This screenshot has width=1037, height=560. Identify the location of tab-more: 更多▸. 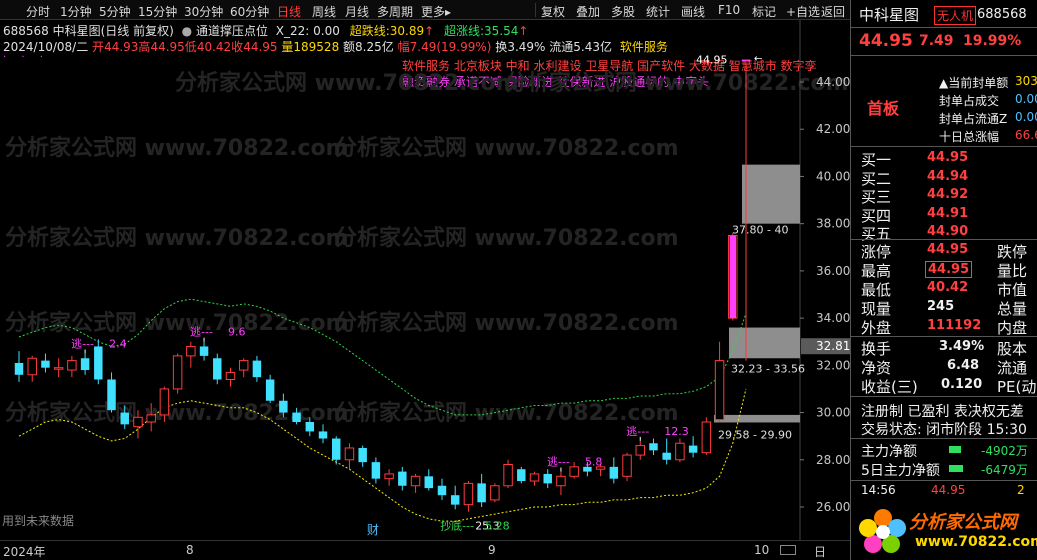
(436, 11).